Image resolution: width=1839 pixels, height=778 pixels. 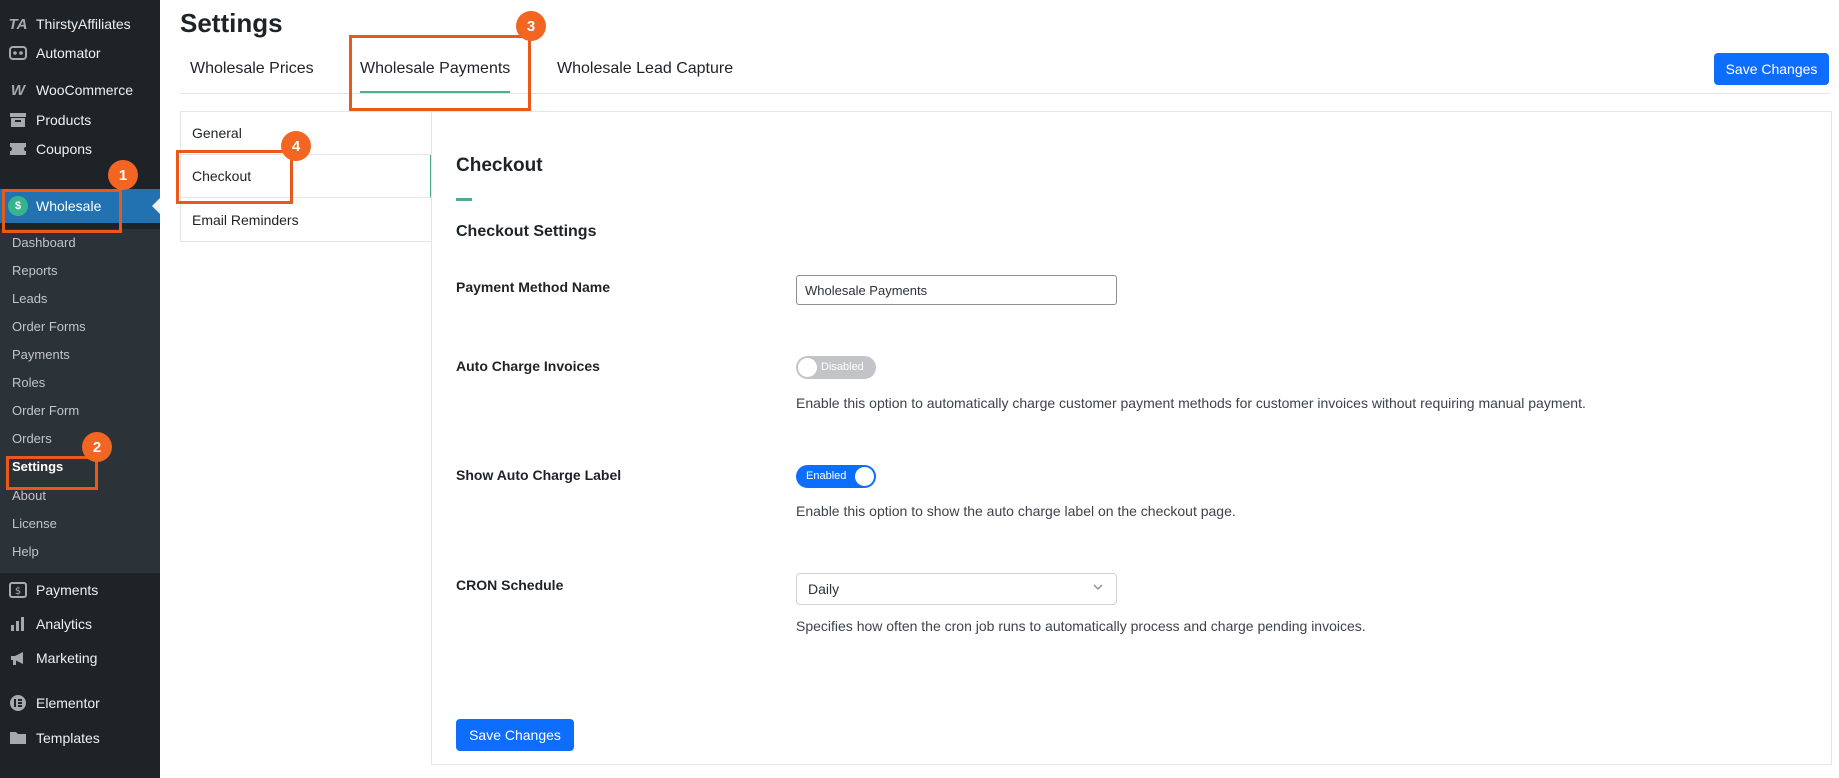 I want to click on auto-charge-invoices-label: Auto Charge Invoices, so click(x=528, y=366).